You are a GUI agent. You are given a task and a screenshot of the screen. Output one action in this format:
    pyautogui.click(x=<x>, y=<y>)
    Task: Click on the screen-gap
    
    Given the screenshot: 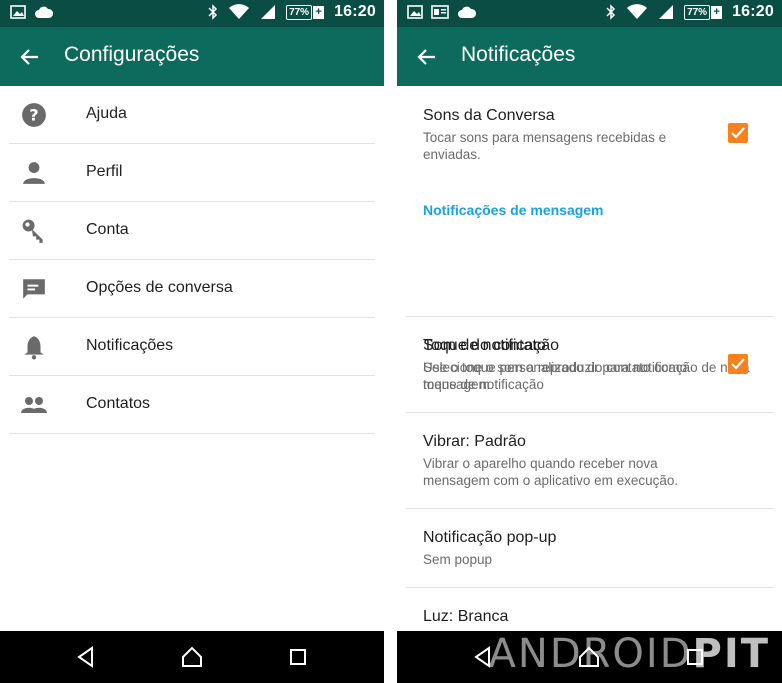 What is the action you would take?
    pyautogui.click(x=390, y=341)
    